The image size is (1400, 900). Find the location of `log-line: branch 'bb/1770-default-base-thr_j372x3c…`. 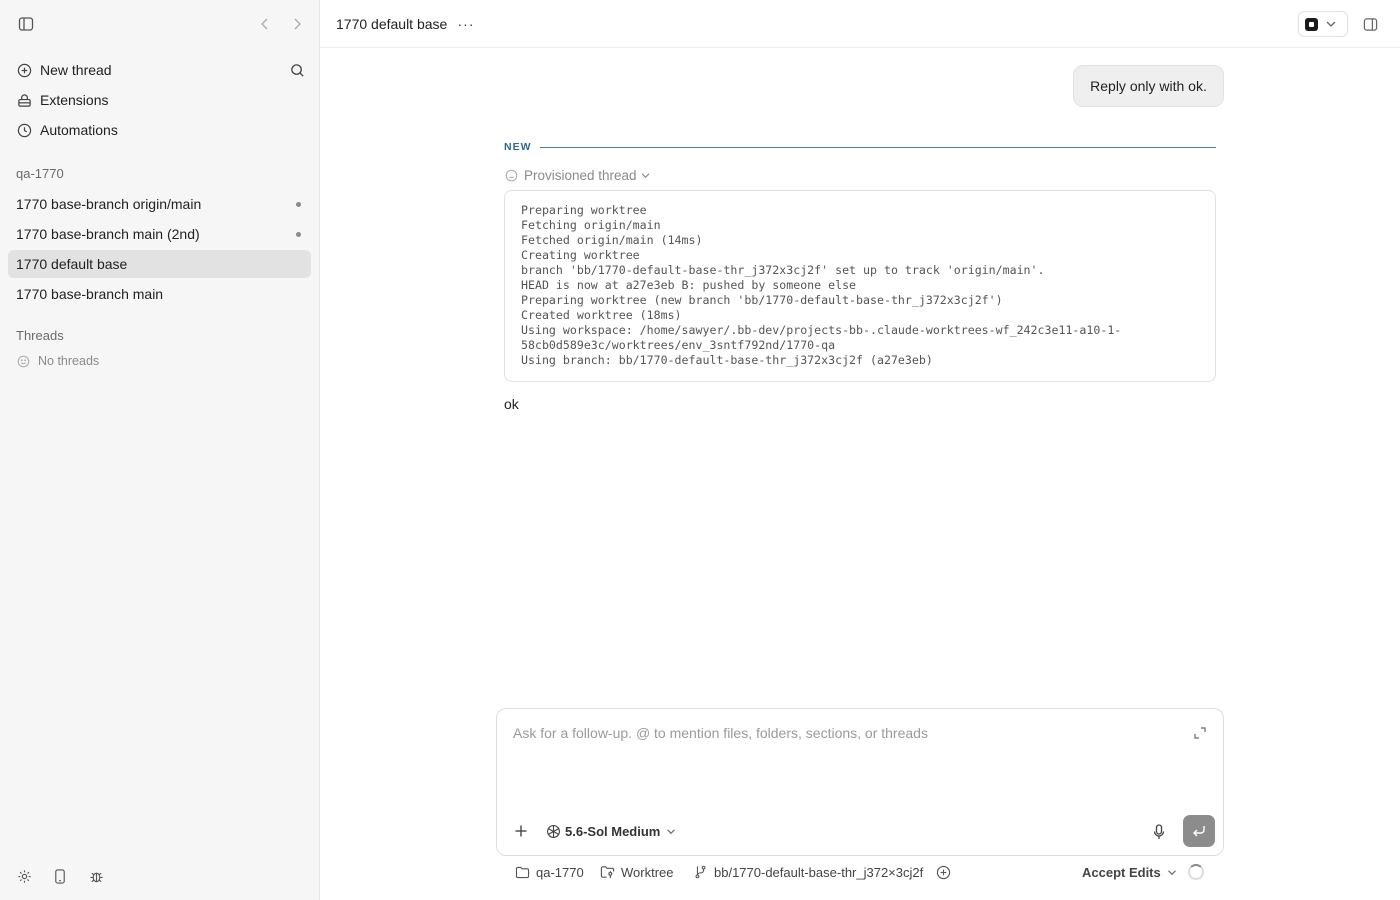

log-line: branch 'bb/1770-default-base-thr_j372x3c… is located at coordinates (783, 270).